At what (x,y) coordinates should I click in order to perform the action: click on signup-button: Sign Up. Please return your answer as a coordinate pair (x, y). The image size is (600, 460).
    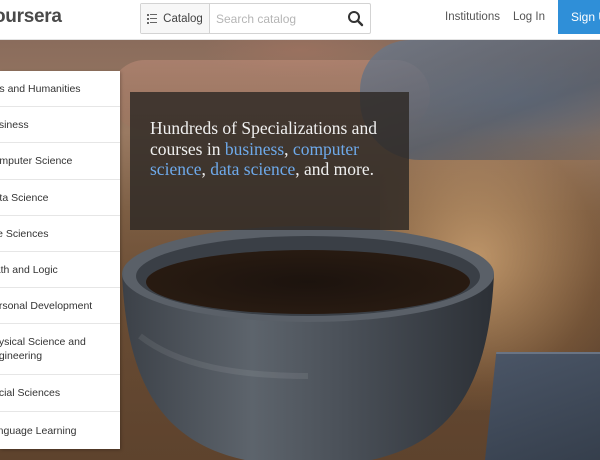
    Looking at the image, I should click on (579, 17).